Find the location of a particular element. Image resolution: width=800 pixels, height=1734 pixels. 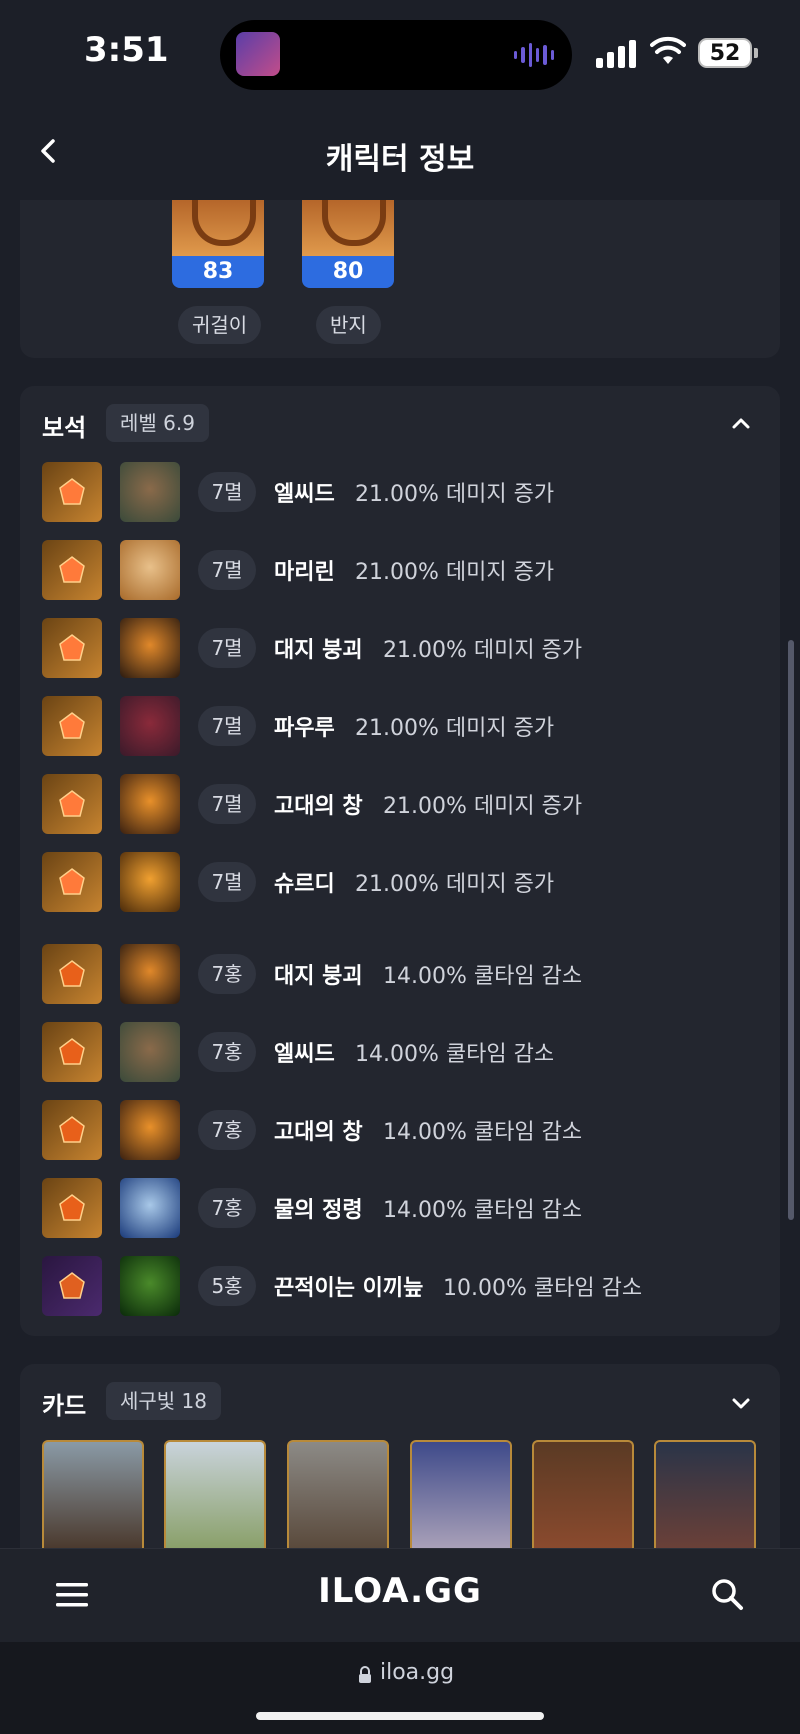

battery-tip is located at coordinates (756, 53).